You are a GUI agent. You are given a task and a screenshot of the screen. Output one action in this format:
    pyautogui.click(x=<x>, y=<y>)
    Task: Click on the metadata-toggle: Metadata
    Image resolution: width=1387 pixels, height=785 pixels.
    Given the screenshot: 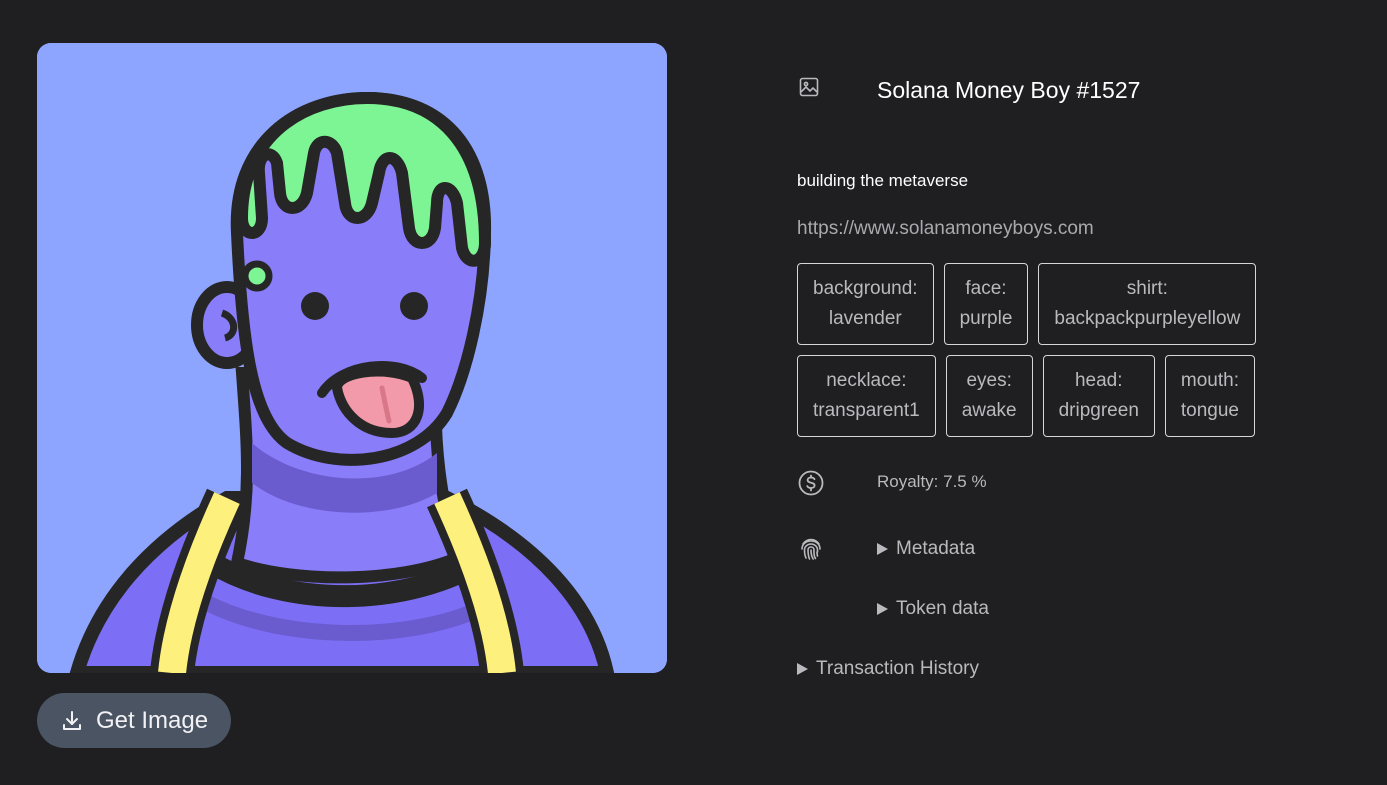 What is the action you would take?
    pyautogui.click(x=926, y=549)
    